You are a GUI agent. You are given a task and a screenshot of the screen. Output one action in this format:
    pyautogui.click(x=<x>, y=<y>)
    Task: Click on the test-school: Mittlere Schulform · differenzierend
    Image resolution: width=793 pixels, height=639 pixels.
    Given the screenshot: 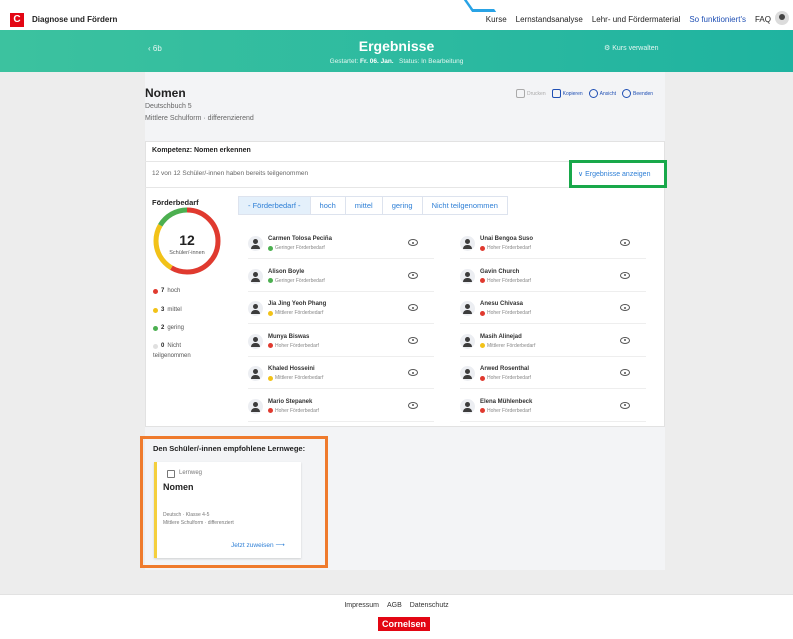 What is the action you would take?
    pyautogui.click(x=199, y=118)
    